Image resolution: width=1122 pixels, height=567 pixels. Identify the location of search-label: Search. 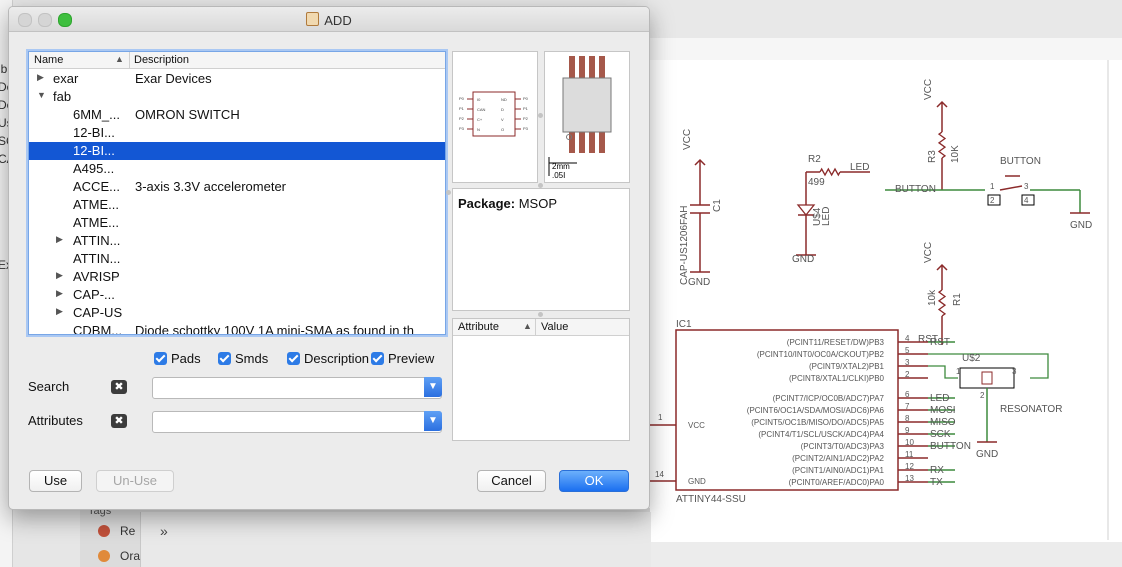
(49, 386).